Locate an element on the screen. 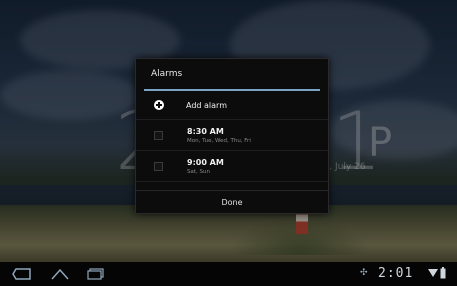 The width and height of the screenshot is (457, 286). alarm-item: 9:00 AM Sat, Sun is located at coordinates (232, 166).